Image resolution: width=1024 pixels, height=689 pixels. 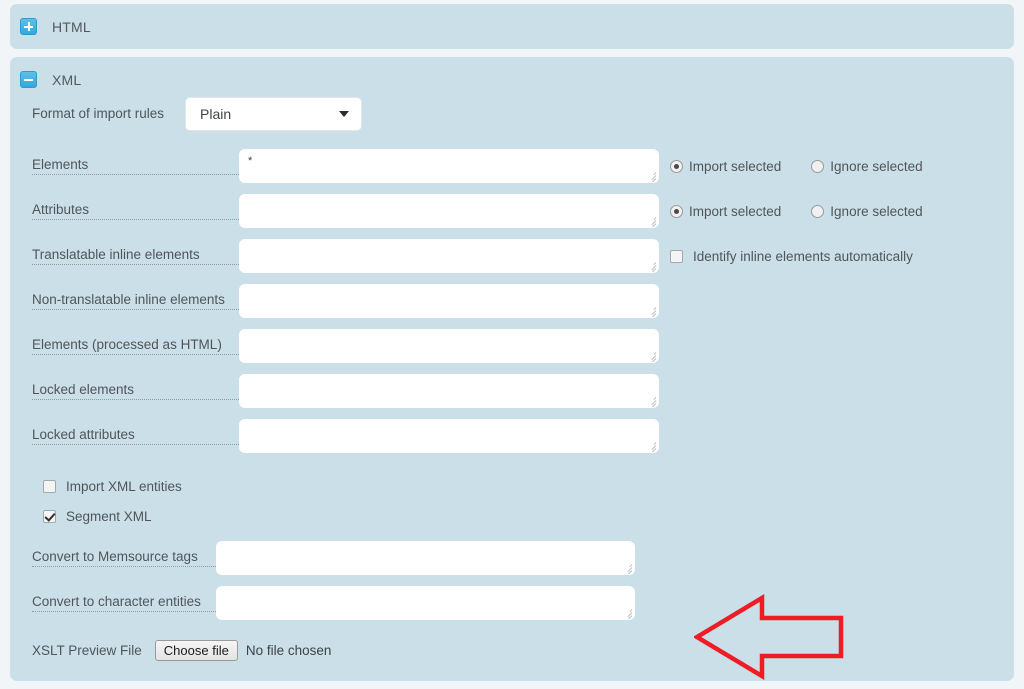 What do you see at coordinates (135, 162) in the screenshot?
I see `label-elements: Elements` at bounding box center [135, 162].